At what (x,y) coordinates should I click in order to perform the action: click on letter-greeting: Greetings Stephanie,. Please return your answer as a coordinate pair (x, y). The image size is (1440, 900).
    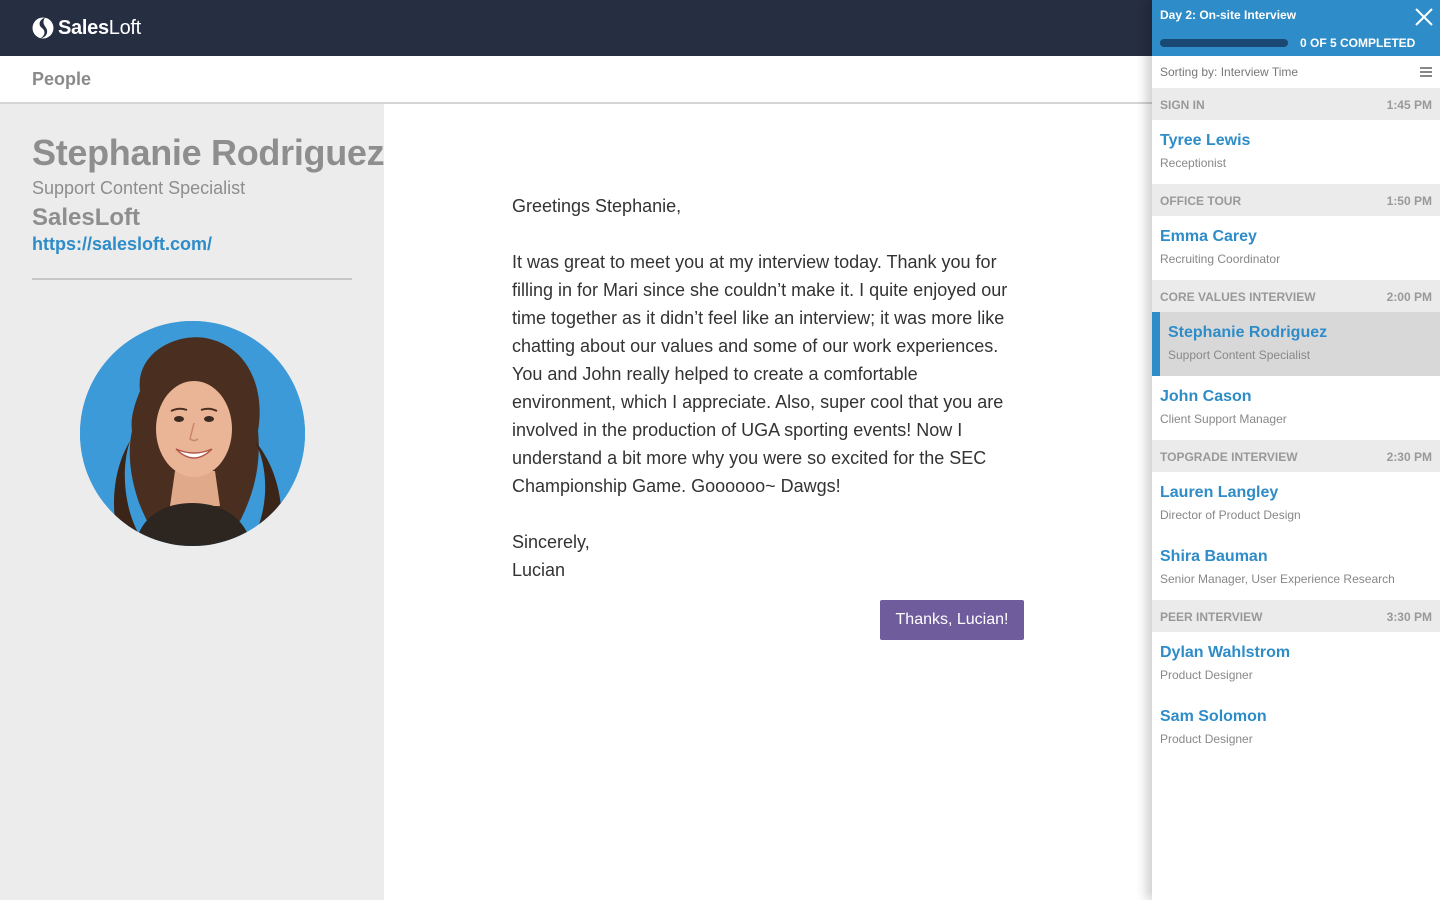
    Looking at the image, I should click on (597, 206).